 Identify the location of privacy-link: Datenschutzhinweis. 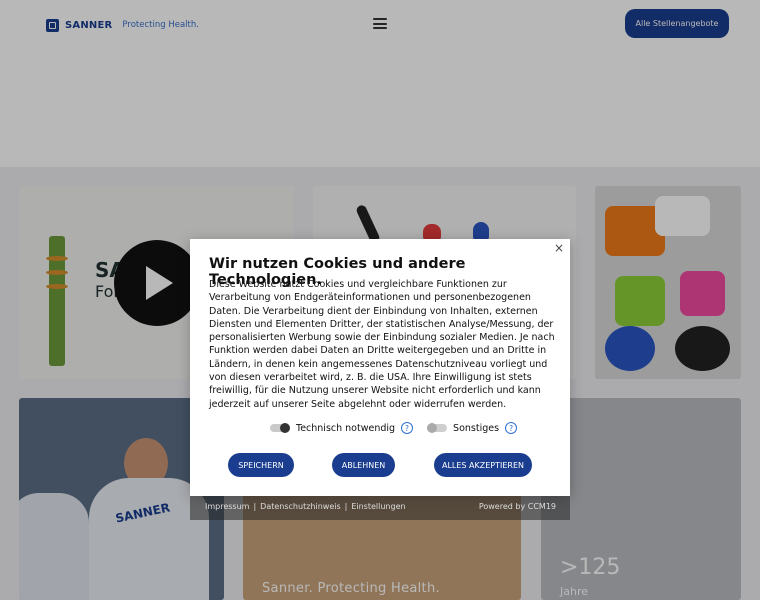
(300, 506).